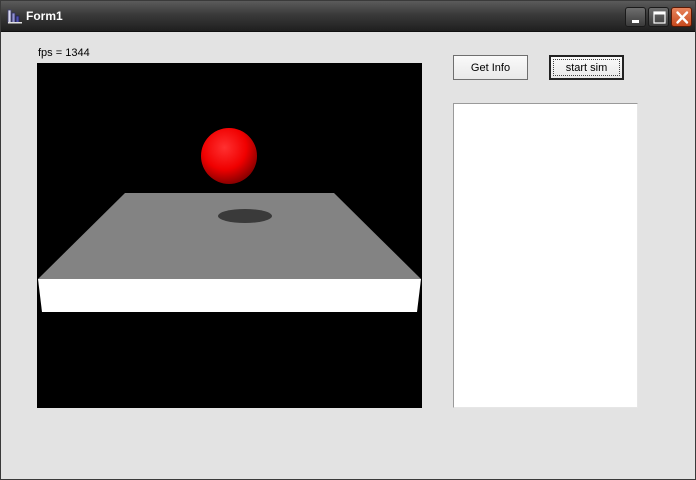 This screenshot has height=480, width=696. I want to click on get-info-button: Get Info, so click(490, 67).